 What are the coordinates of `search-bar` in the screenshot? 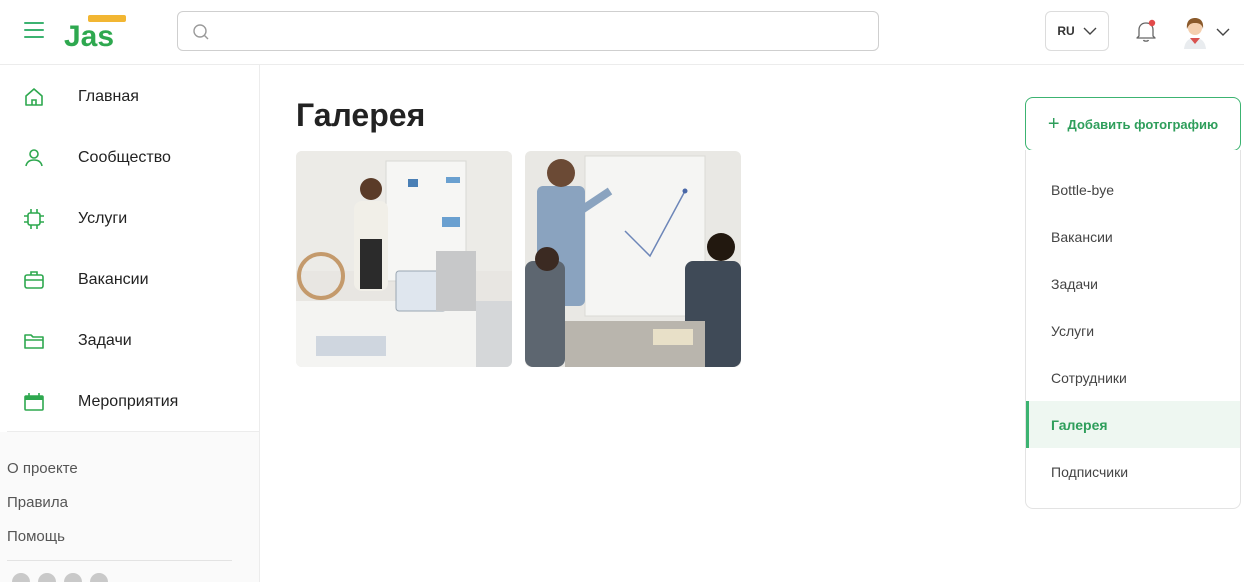 It's located at (528, 31).